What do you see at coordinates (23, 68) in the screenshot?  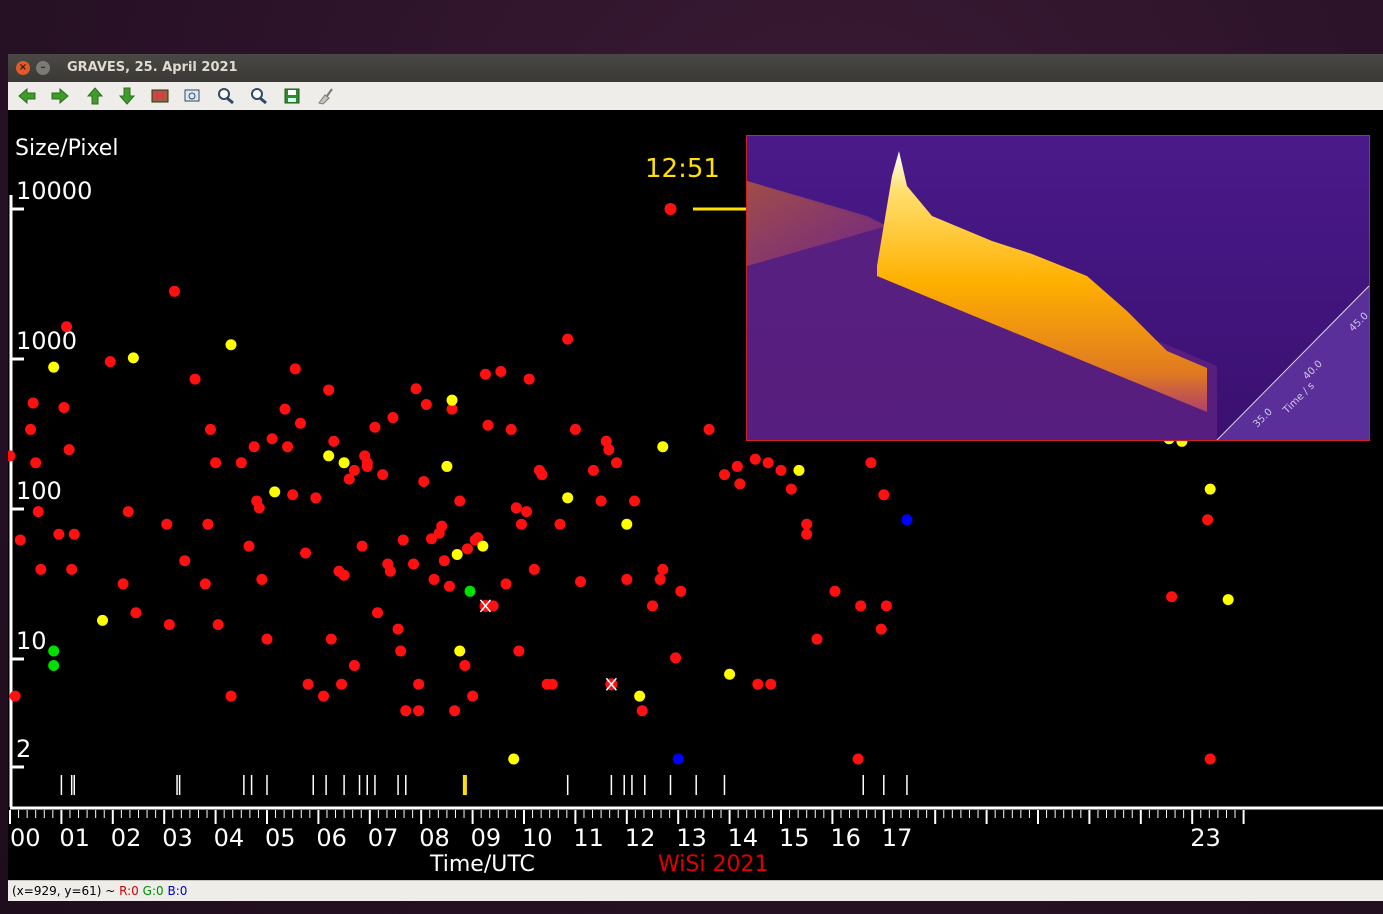 I see `close-icon: ×` at bounding box center [23, 68].